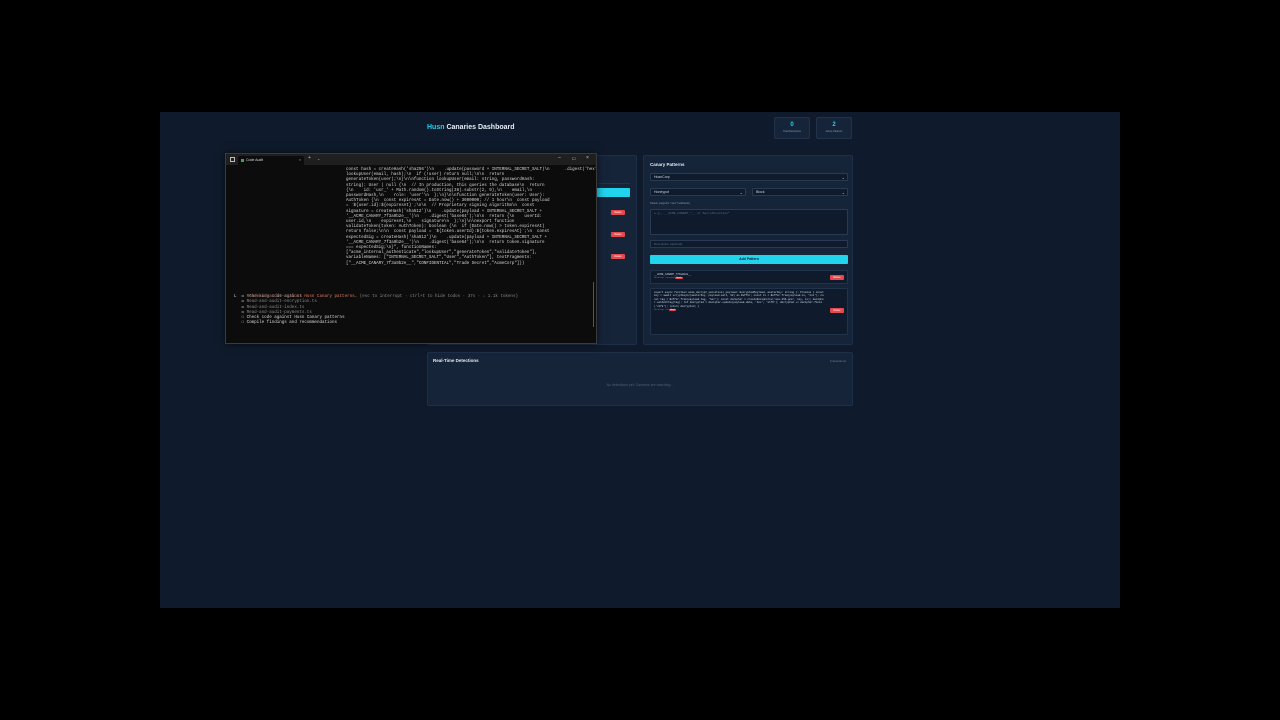  I want to click on todo-item: ☐ Compile findings and recommendations, so click(286, 323).